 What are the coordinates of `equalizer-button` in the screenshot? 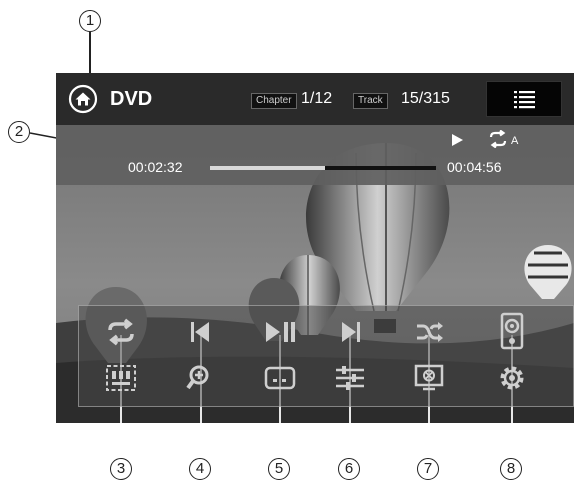 It's located at (350, 378).